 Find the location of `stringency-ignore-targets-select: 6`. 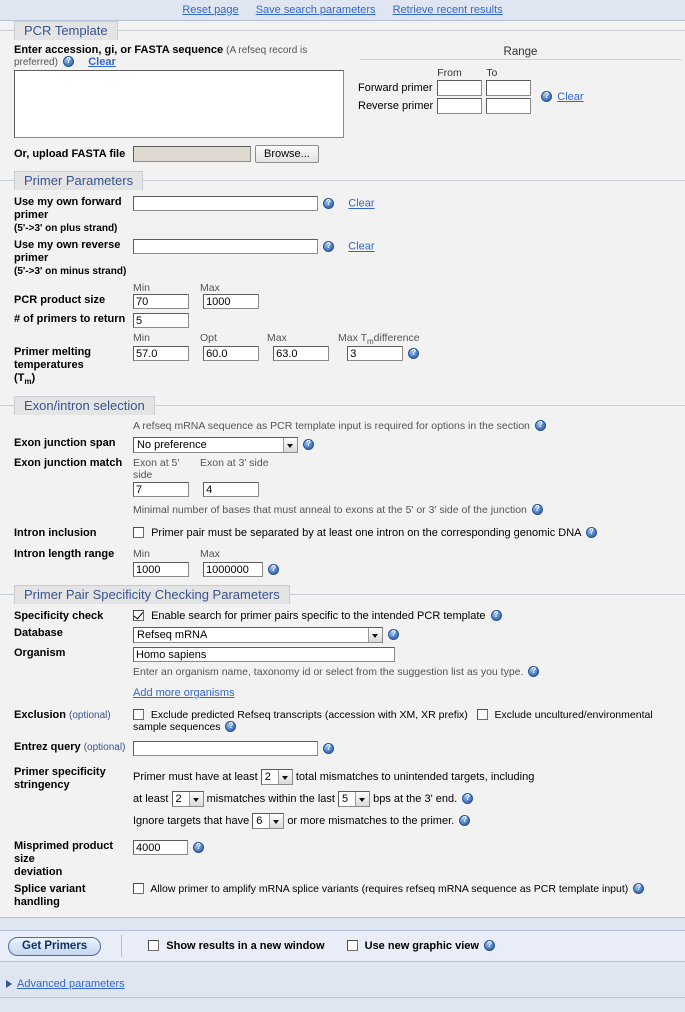

stringency-ignore-targets-select: 6 is located at coordinates (268, 821).